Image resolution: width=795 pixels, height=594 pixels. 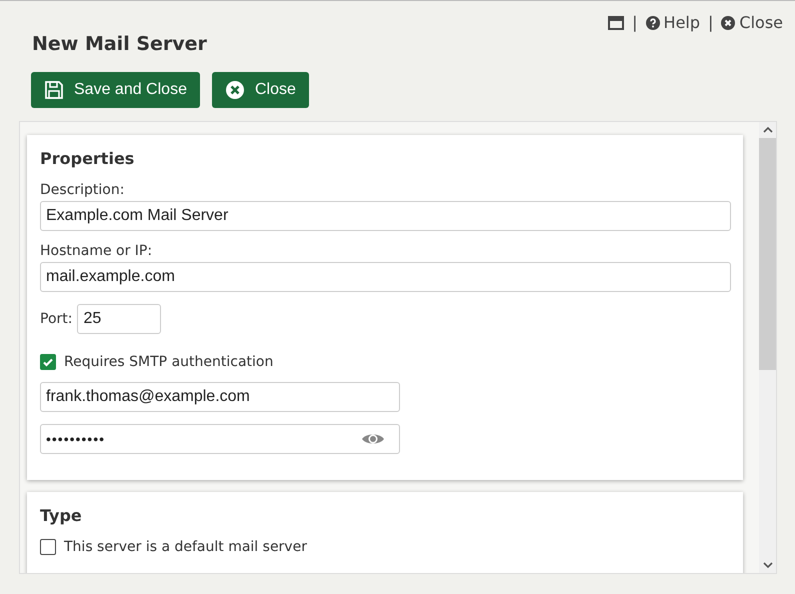 What do you see at coordinates (373, 439) in the screenshot?
I see `eye-icon` at bounding box center [373, 439].